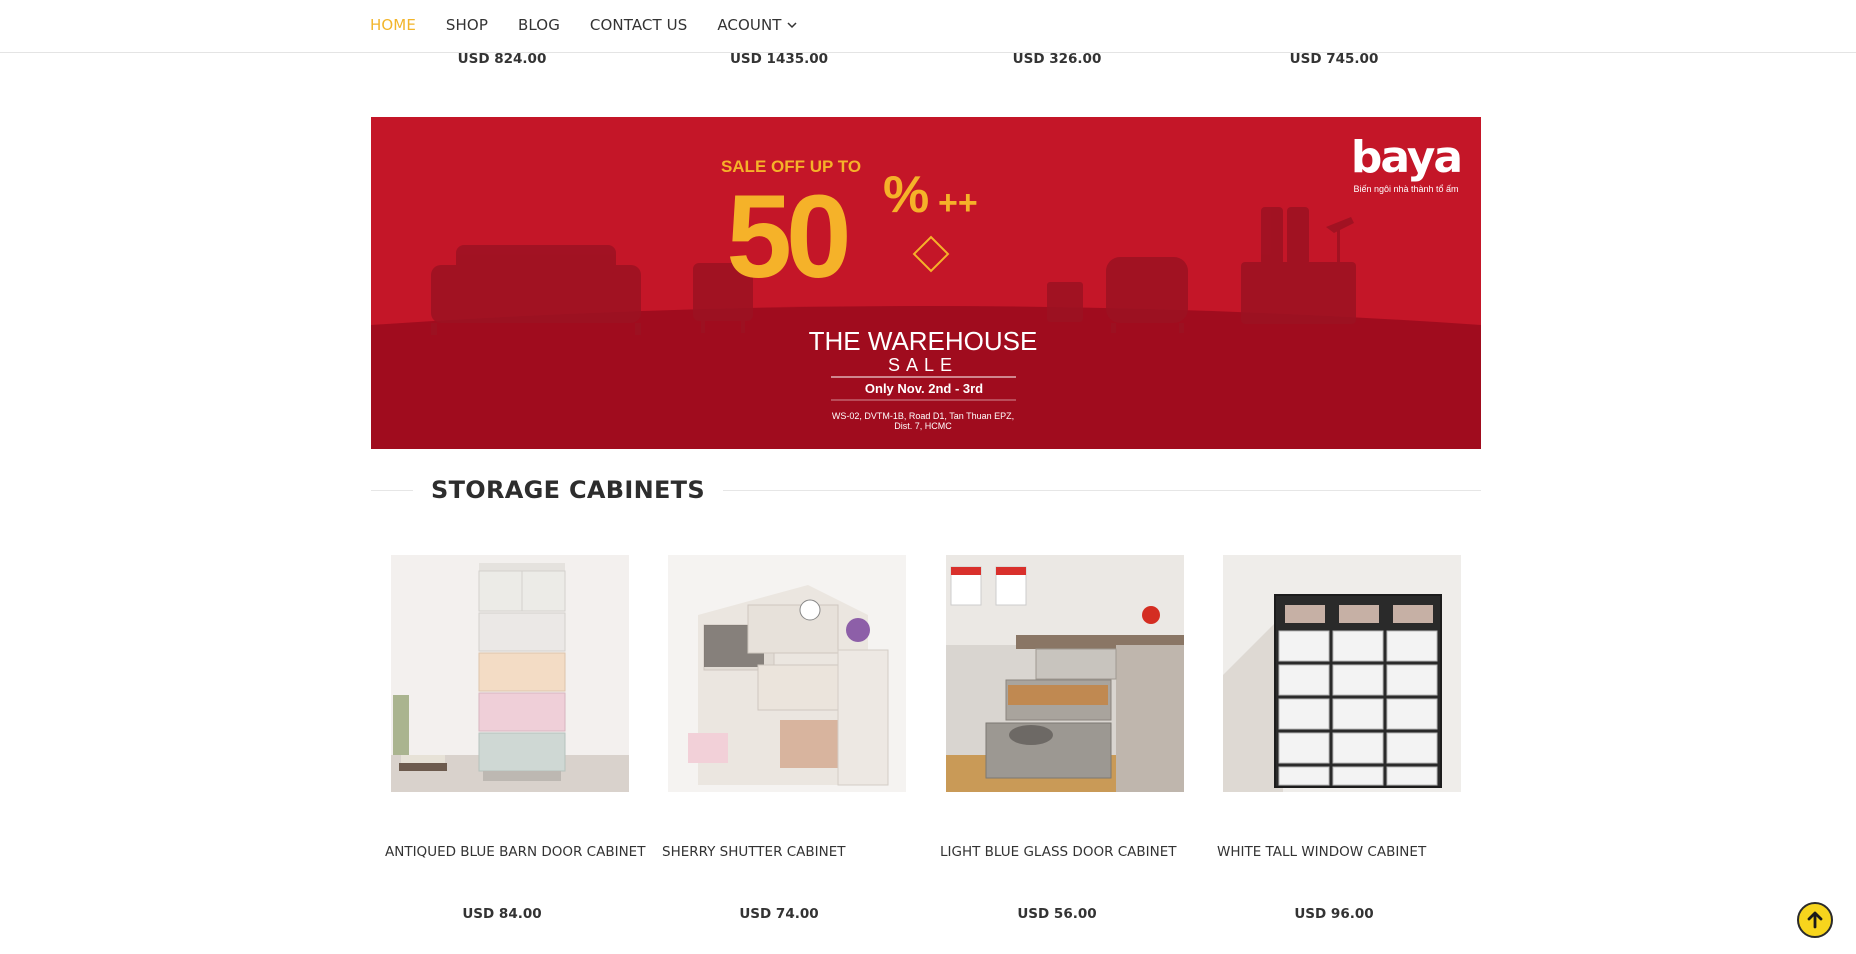 This screenshot has width=1856, height=954. I want to click on top-navbar: HOME SHOP BLOG CONTACT US ACOUNT, so click(928, 26).